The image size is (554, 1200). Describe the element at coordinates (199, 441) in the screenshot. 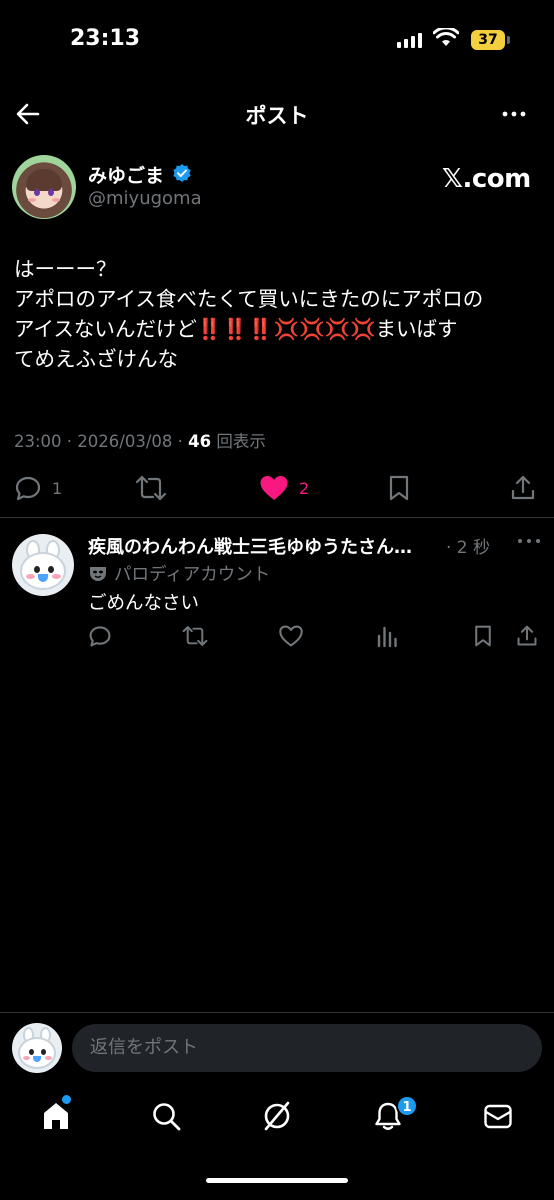

I see `views-count: 46` at that location.